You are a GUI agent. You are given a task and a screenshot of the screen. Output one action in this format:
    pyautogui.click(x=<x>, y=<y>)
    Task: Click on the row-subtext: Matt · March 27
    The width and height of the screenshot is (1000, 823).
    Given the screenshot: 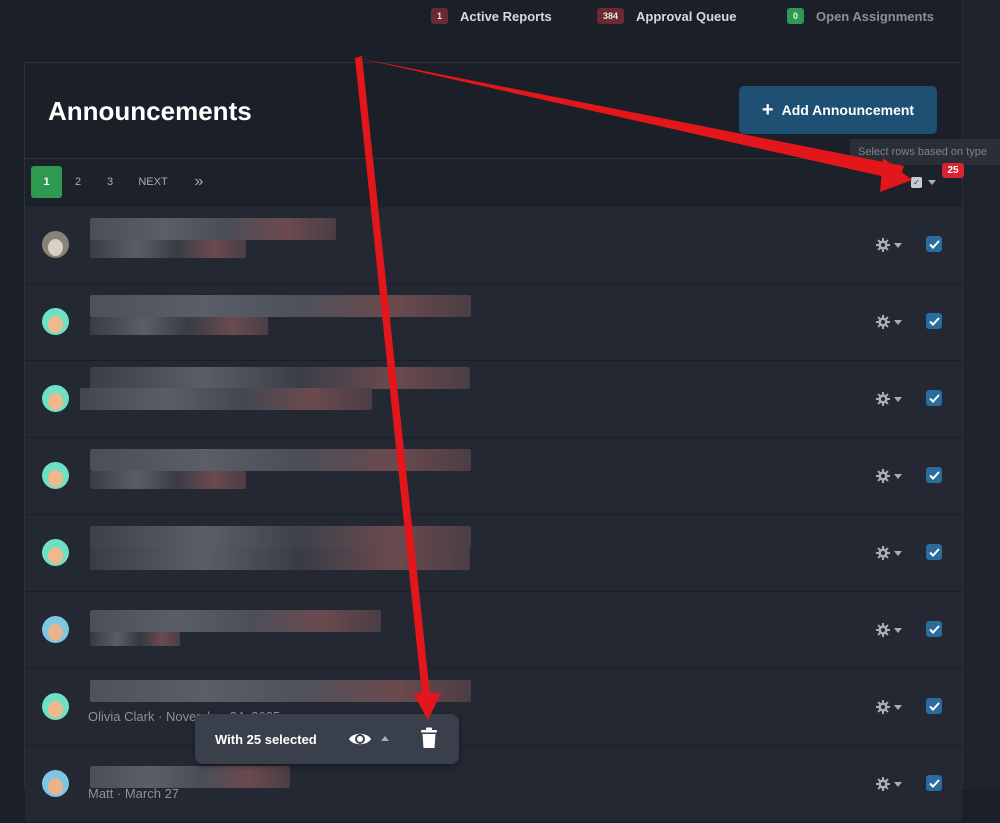 What is the action you would take?
    pyautogui.click(x=134, y=793)
    